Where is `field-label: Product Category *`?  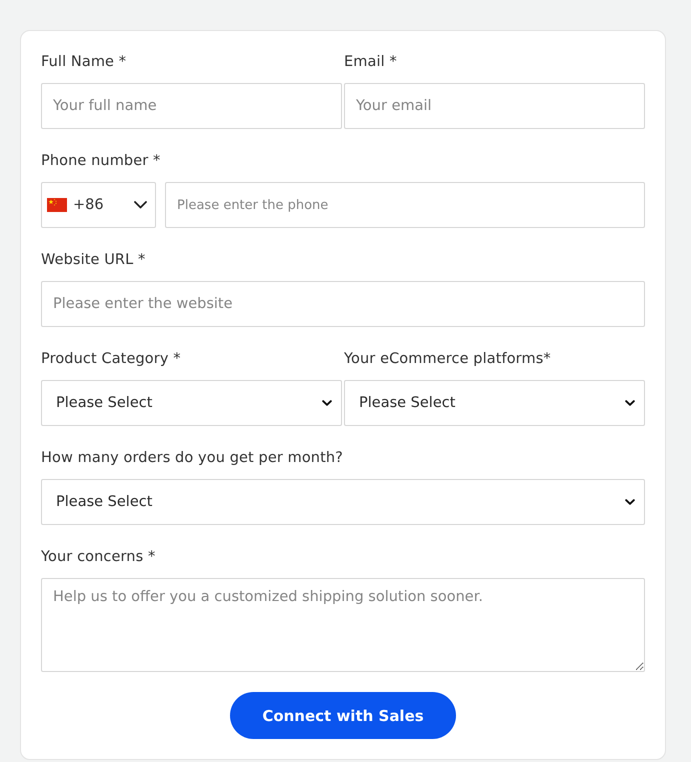 field-label: Product Category * is located at coordinates (111, 359).